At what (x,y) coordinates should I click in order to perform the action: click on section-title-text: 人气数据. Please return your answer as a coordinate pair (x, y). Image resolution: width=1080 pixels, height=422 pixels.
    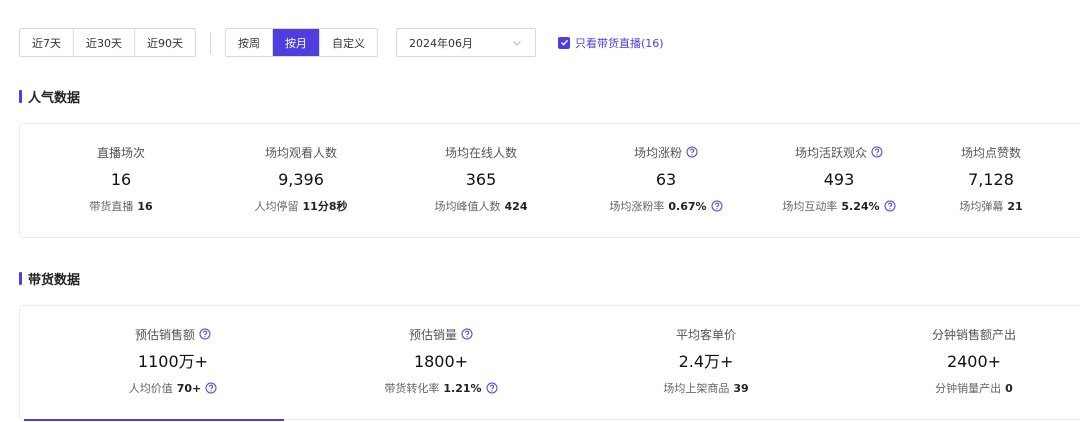
    Looking at the image, I should click on (54, 98).